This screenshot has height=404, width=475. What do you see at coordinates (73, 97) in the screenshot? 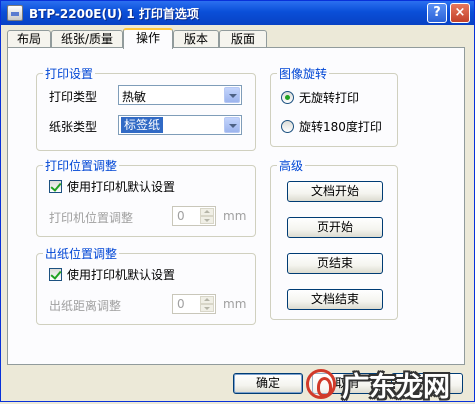
I see `print-type-label: 打印类型` at bounding box center [73, 97].